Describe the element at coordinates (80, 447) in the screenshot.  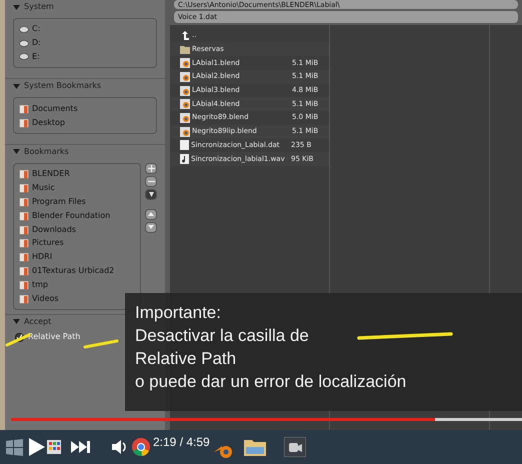
I see `next-icon` at that location.